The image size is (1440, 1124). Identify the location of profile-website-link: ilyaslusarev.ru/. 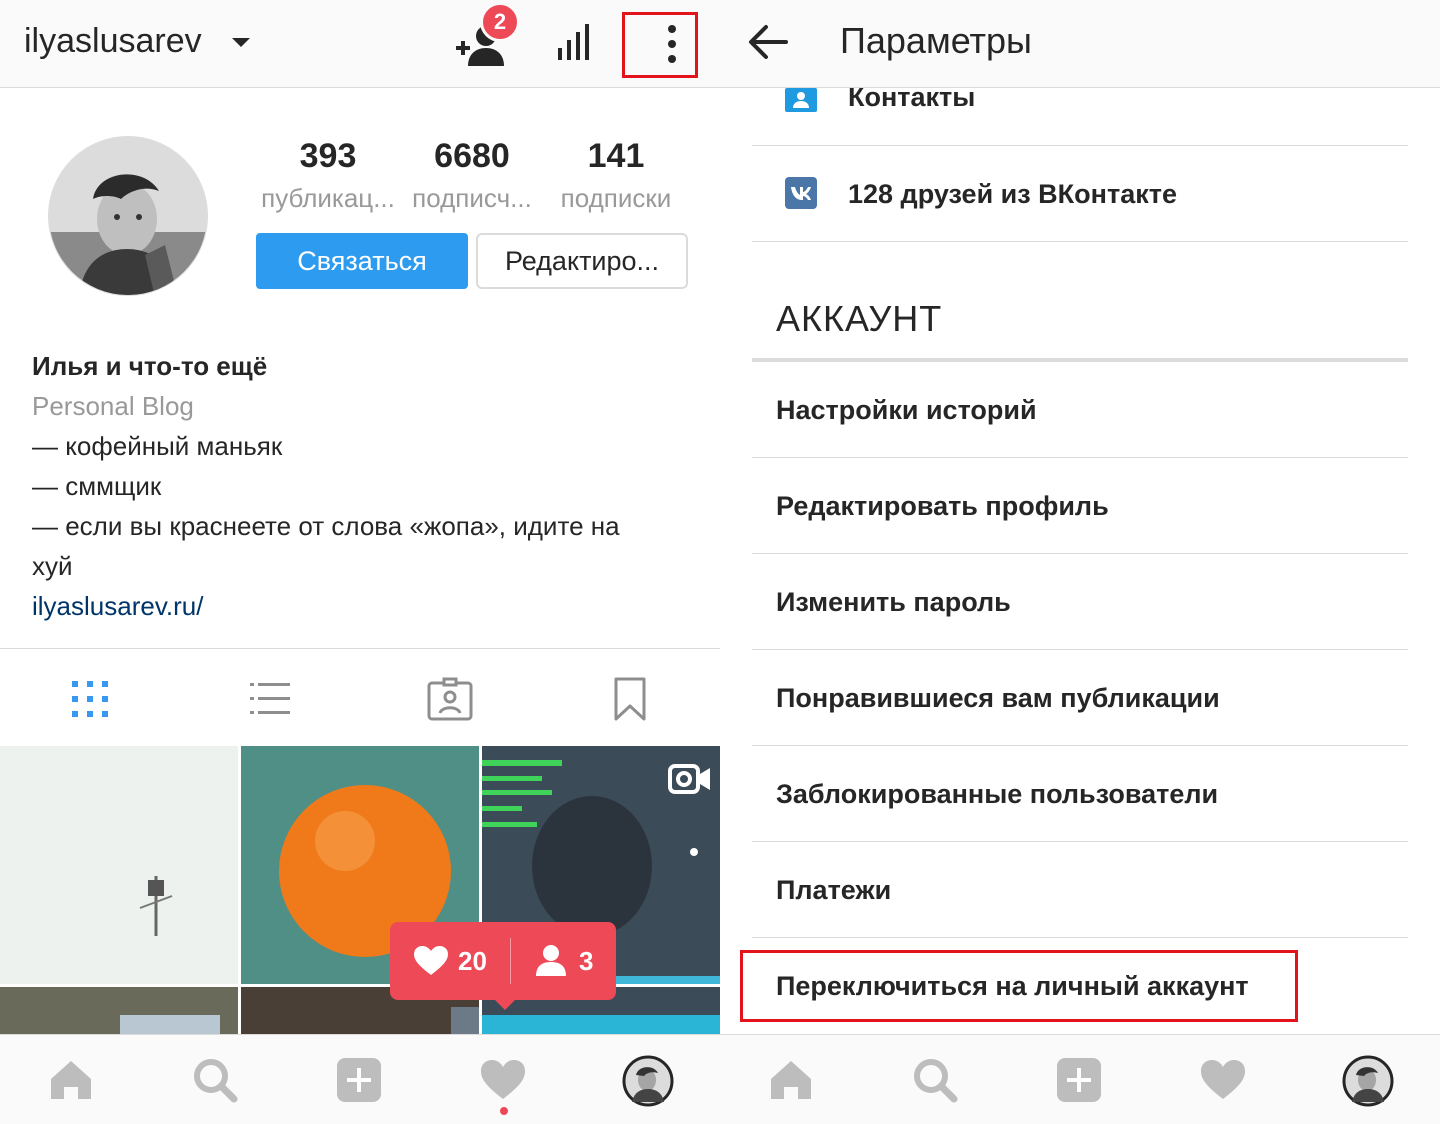
(362, 606).